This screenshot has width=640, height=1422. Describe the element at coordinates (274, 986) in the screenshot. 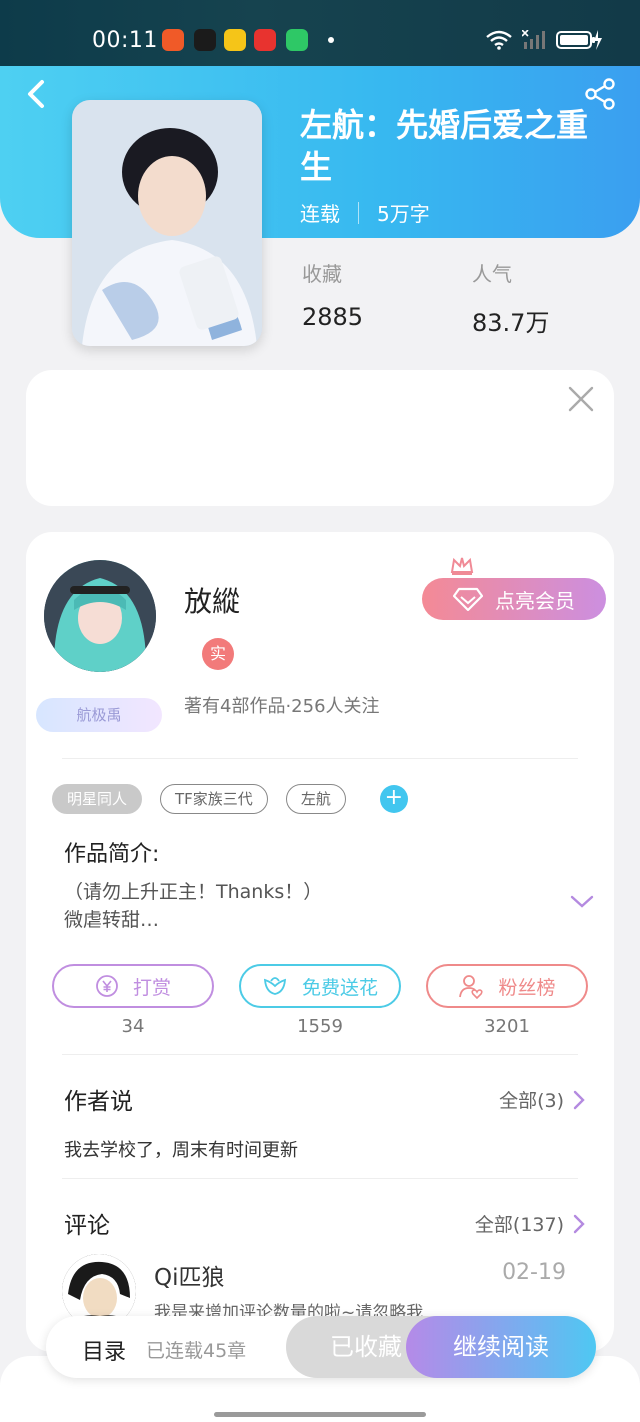

I see `flower-icon` at that location.